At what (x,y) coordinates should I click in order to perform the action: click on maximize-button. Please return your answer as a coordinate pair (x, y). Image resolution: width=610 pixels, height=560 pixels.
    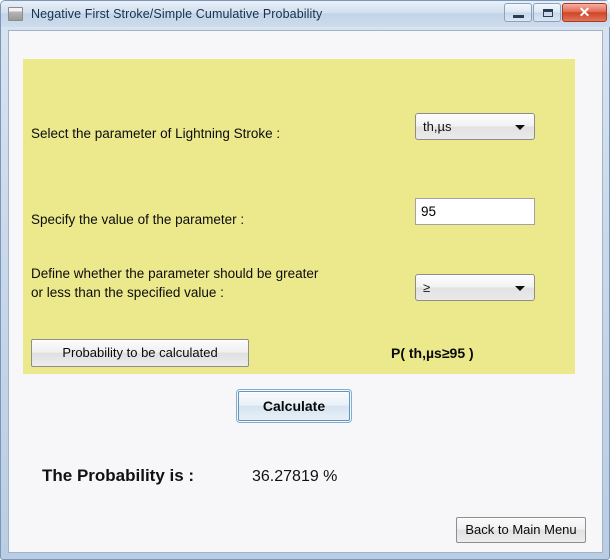
    Looking at the image, I should click on (547, 12).